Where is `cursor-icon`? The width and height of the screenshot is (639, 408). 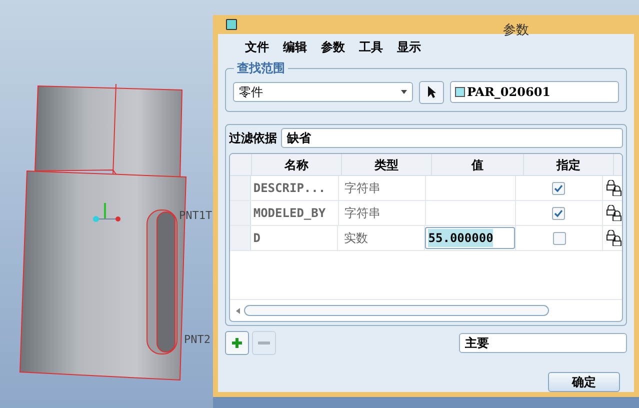 cursor-icon is located at coordinates (431, 92).